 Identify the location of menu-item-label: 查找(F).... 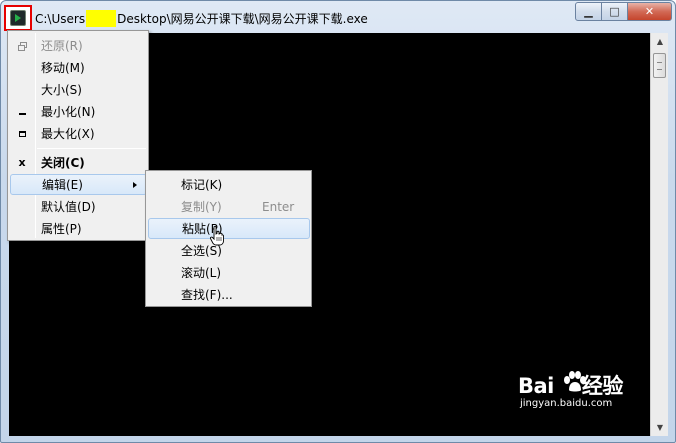
(207, 295).